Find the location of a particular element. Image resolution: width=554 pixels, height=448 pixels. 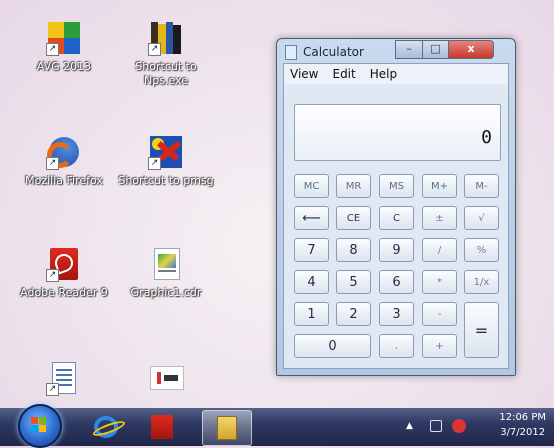

start-button is located at coordinates (40, 426).